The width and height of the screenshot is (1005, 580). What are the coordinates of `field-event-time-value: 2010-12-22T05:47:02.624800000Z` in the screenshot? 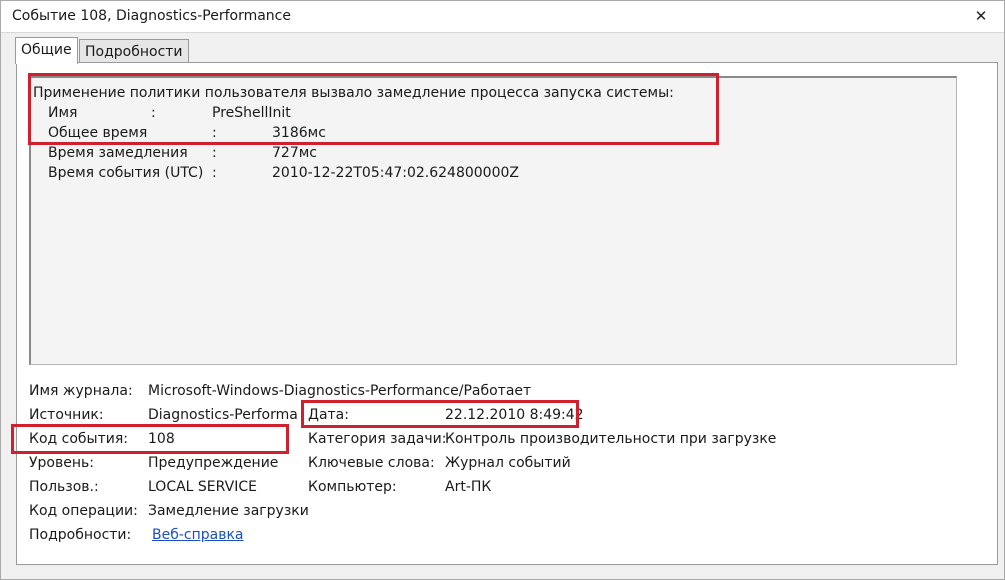 It's located at (395, 173).